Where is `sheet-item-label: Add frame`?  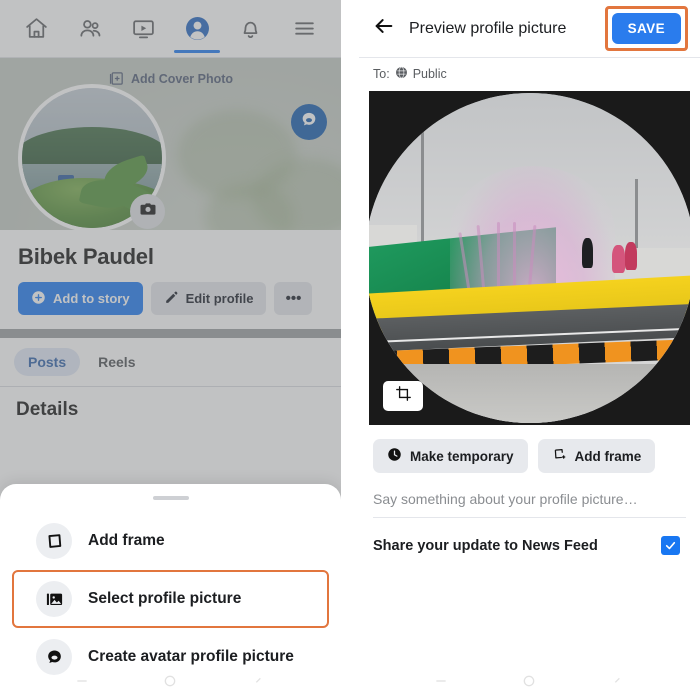 sheet-item-label: Add frame is located at coordinates (126, 540).